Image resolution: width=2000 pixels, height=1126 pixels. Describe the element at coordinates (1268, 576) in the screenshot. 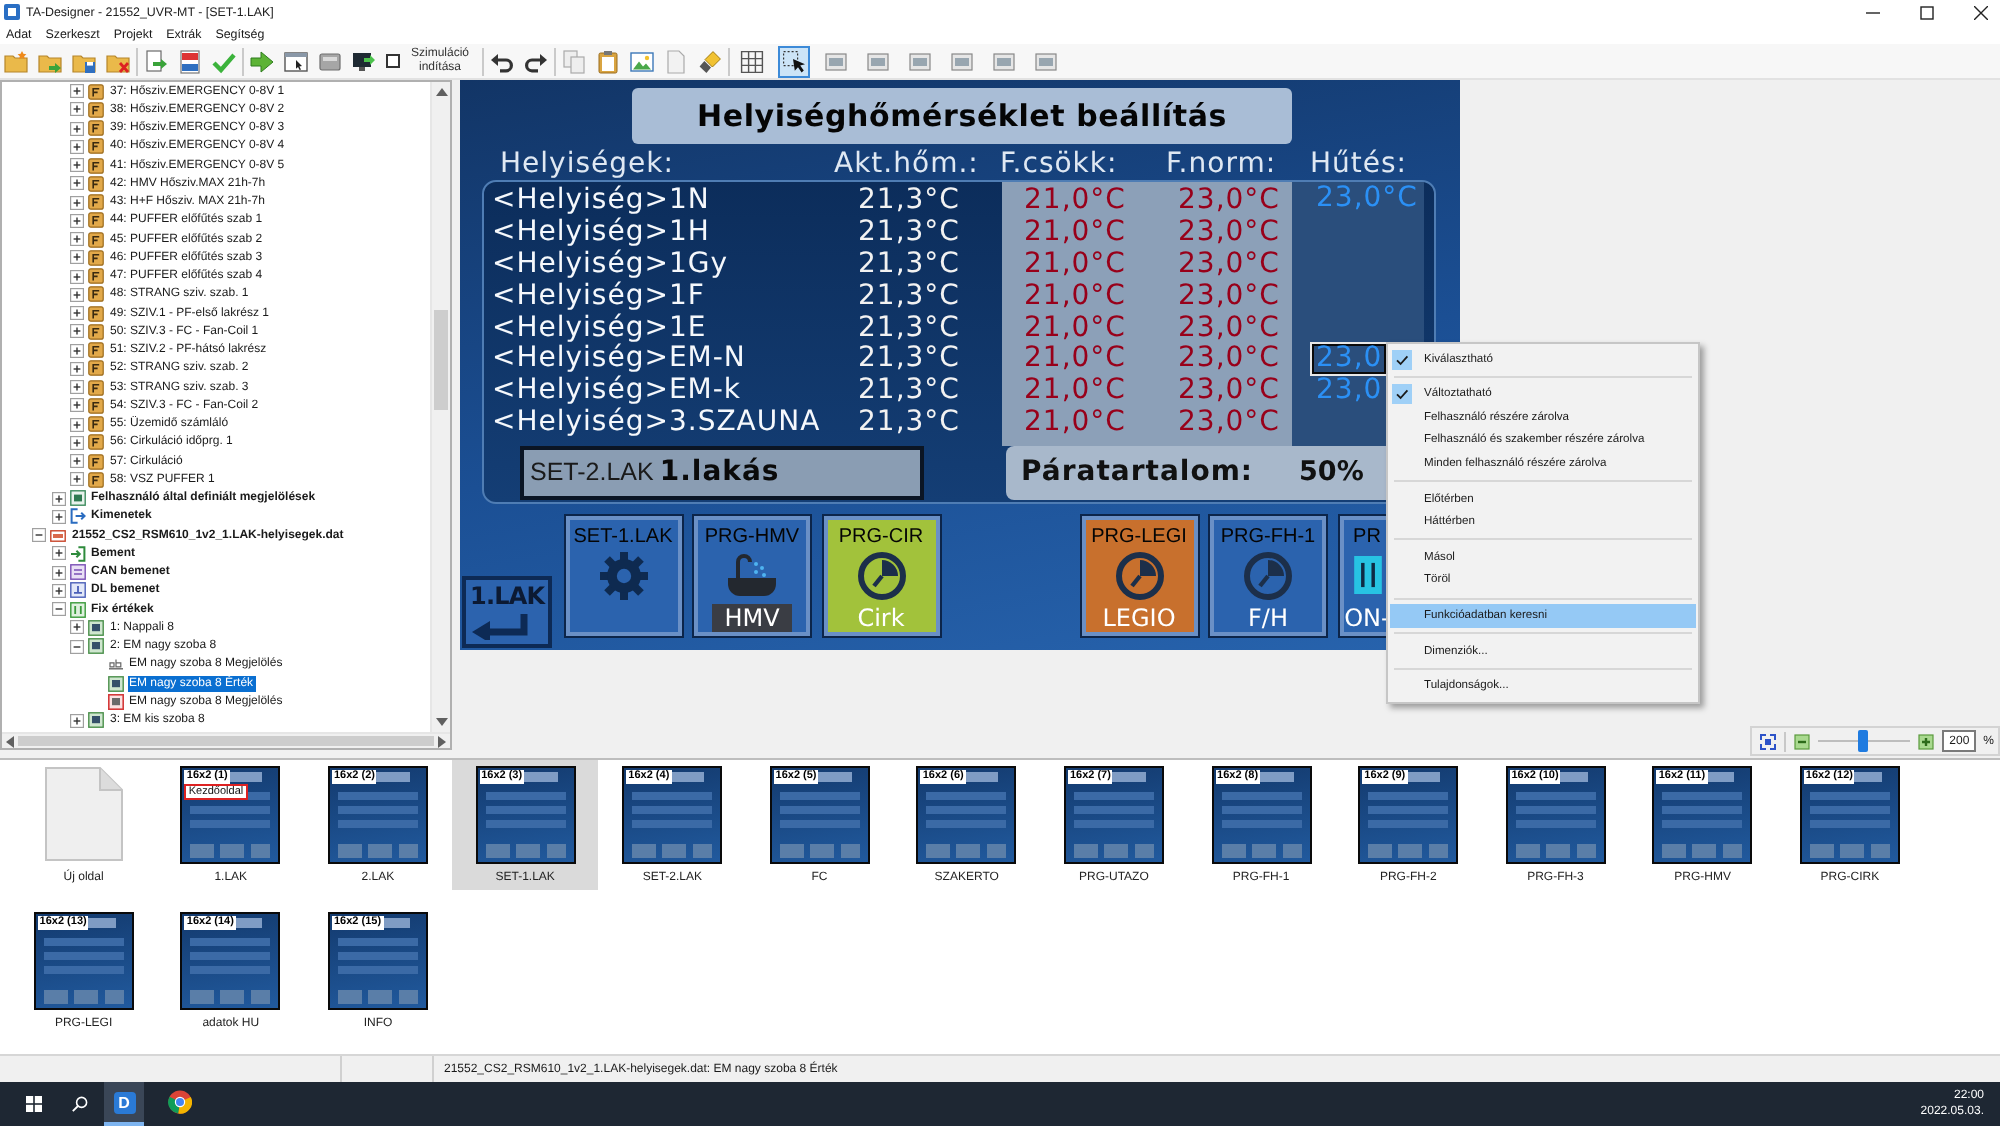

I see `program-tile: PRG-FH-1 F/H` at that location.